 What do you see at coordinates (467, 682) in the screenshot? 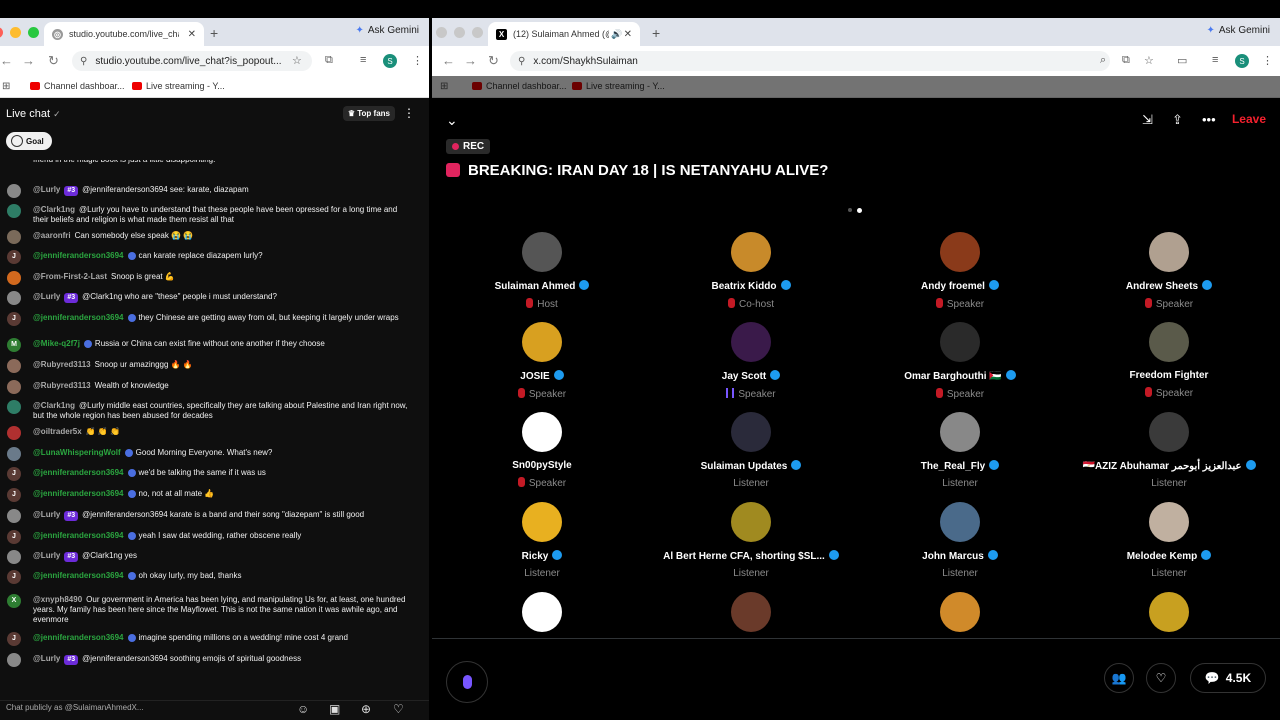
I see `microphone-button` at bounding box center [467, 682].